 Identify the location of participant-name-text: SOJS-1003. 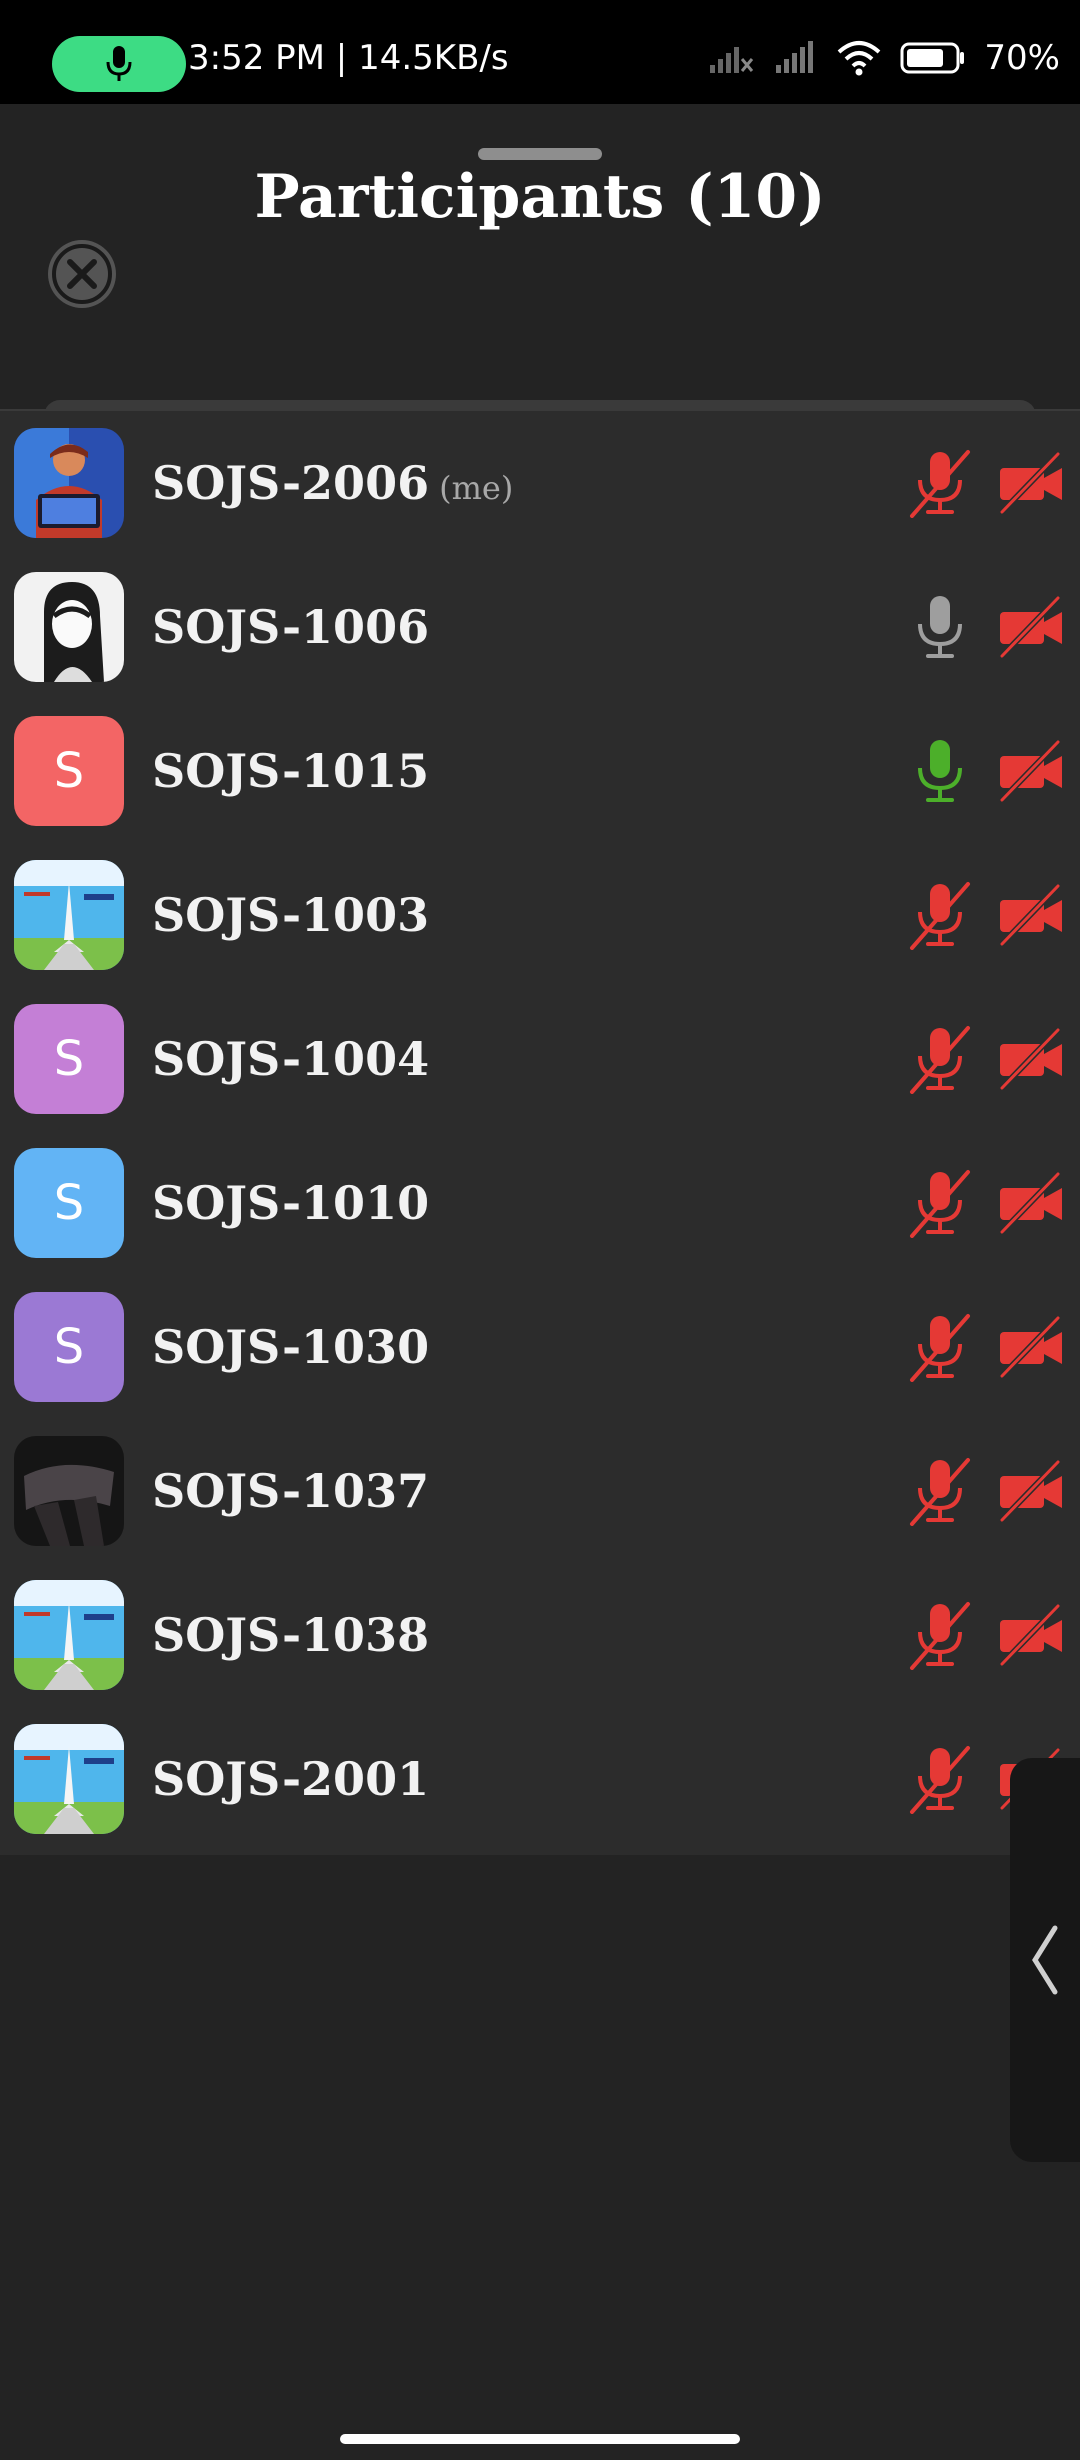
(291, 915).